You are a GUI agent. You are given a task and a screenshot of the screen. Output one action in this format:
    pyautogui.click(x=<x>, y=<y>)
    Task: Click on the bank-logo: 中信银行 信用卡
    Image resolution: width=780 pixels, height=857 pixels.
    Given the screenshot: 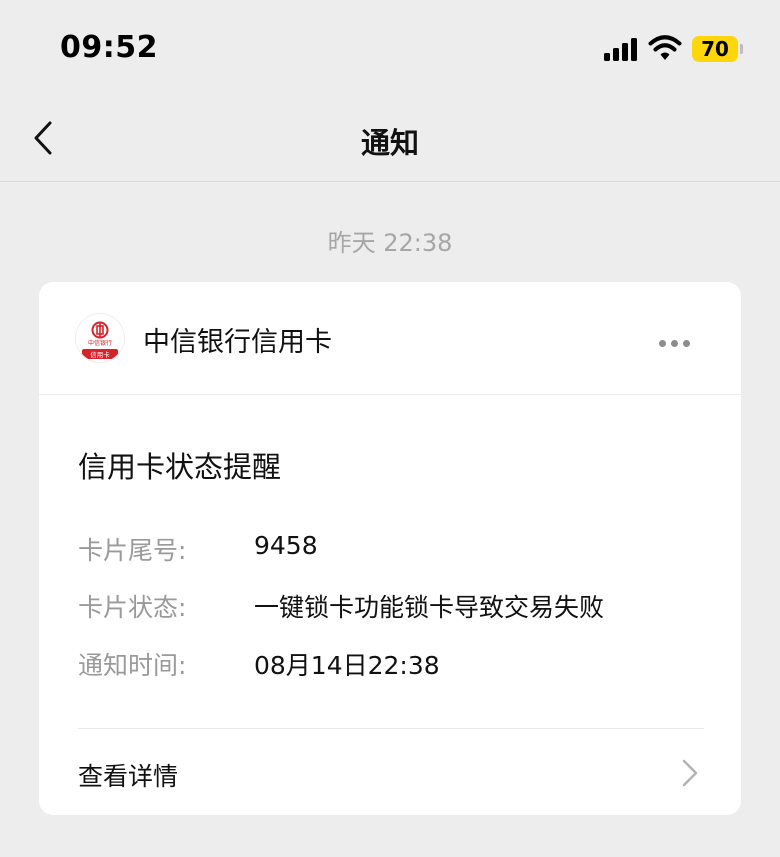 What is the action you would take?
    pyautogui.click(x=100, y=338)
    